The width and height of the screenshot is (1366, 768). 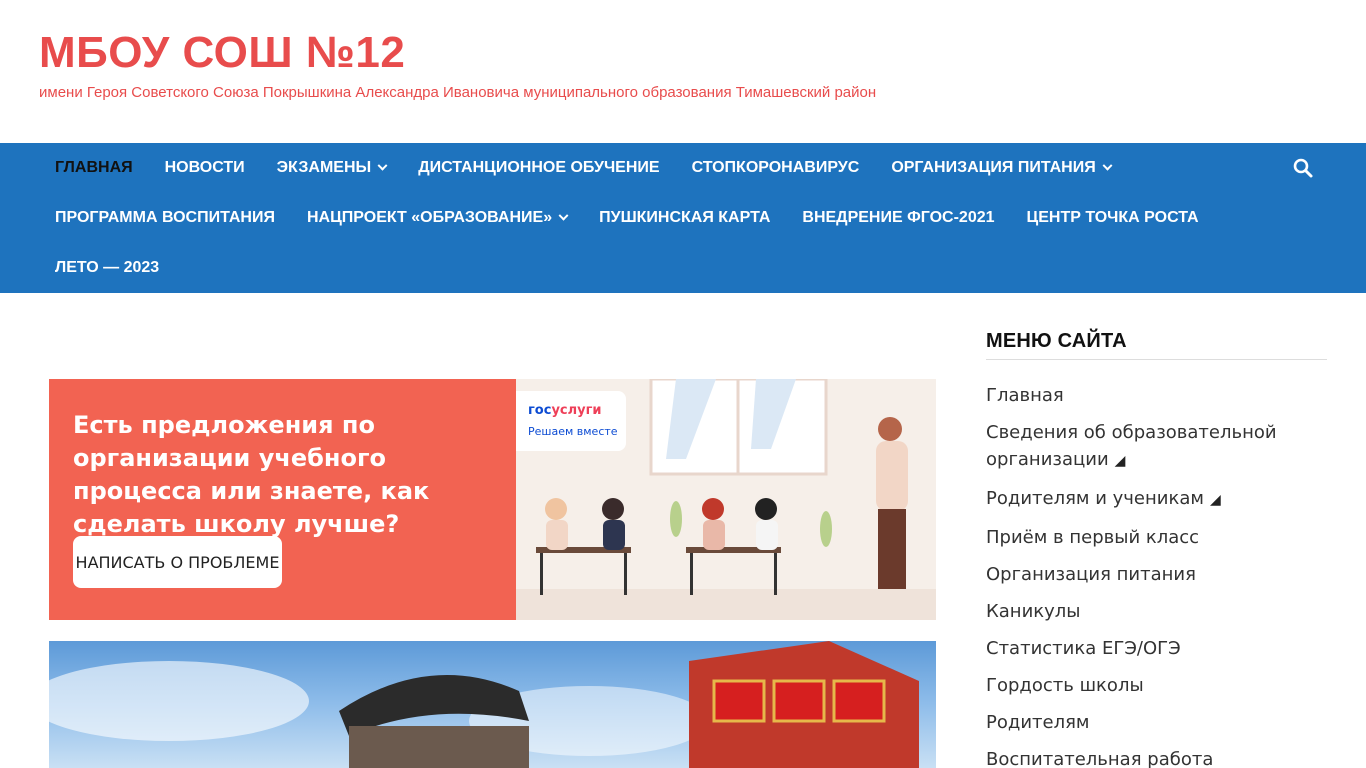 What do you see at coordinates (1156, 395) in the screenshot?
I see `sidebar-item-home: Главная` at bounding box center [1156, 395].